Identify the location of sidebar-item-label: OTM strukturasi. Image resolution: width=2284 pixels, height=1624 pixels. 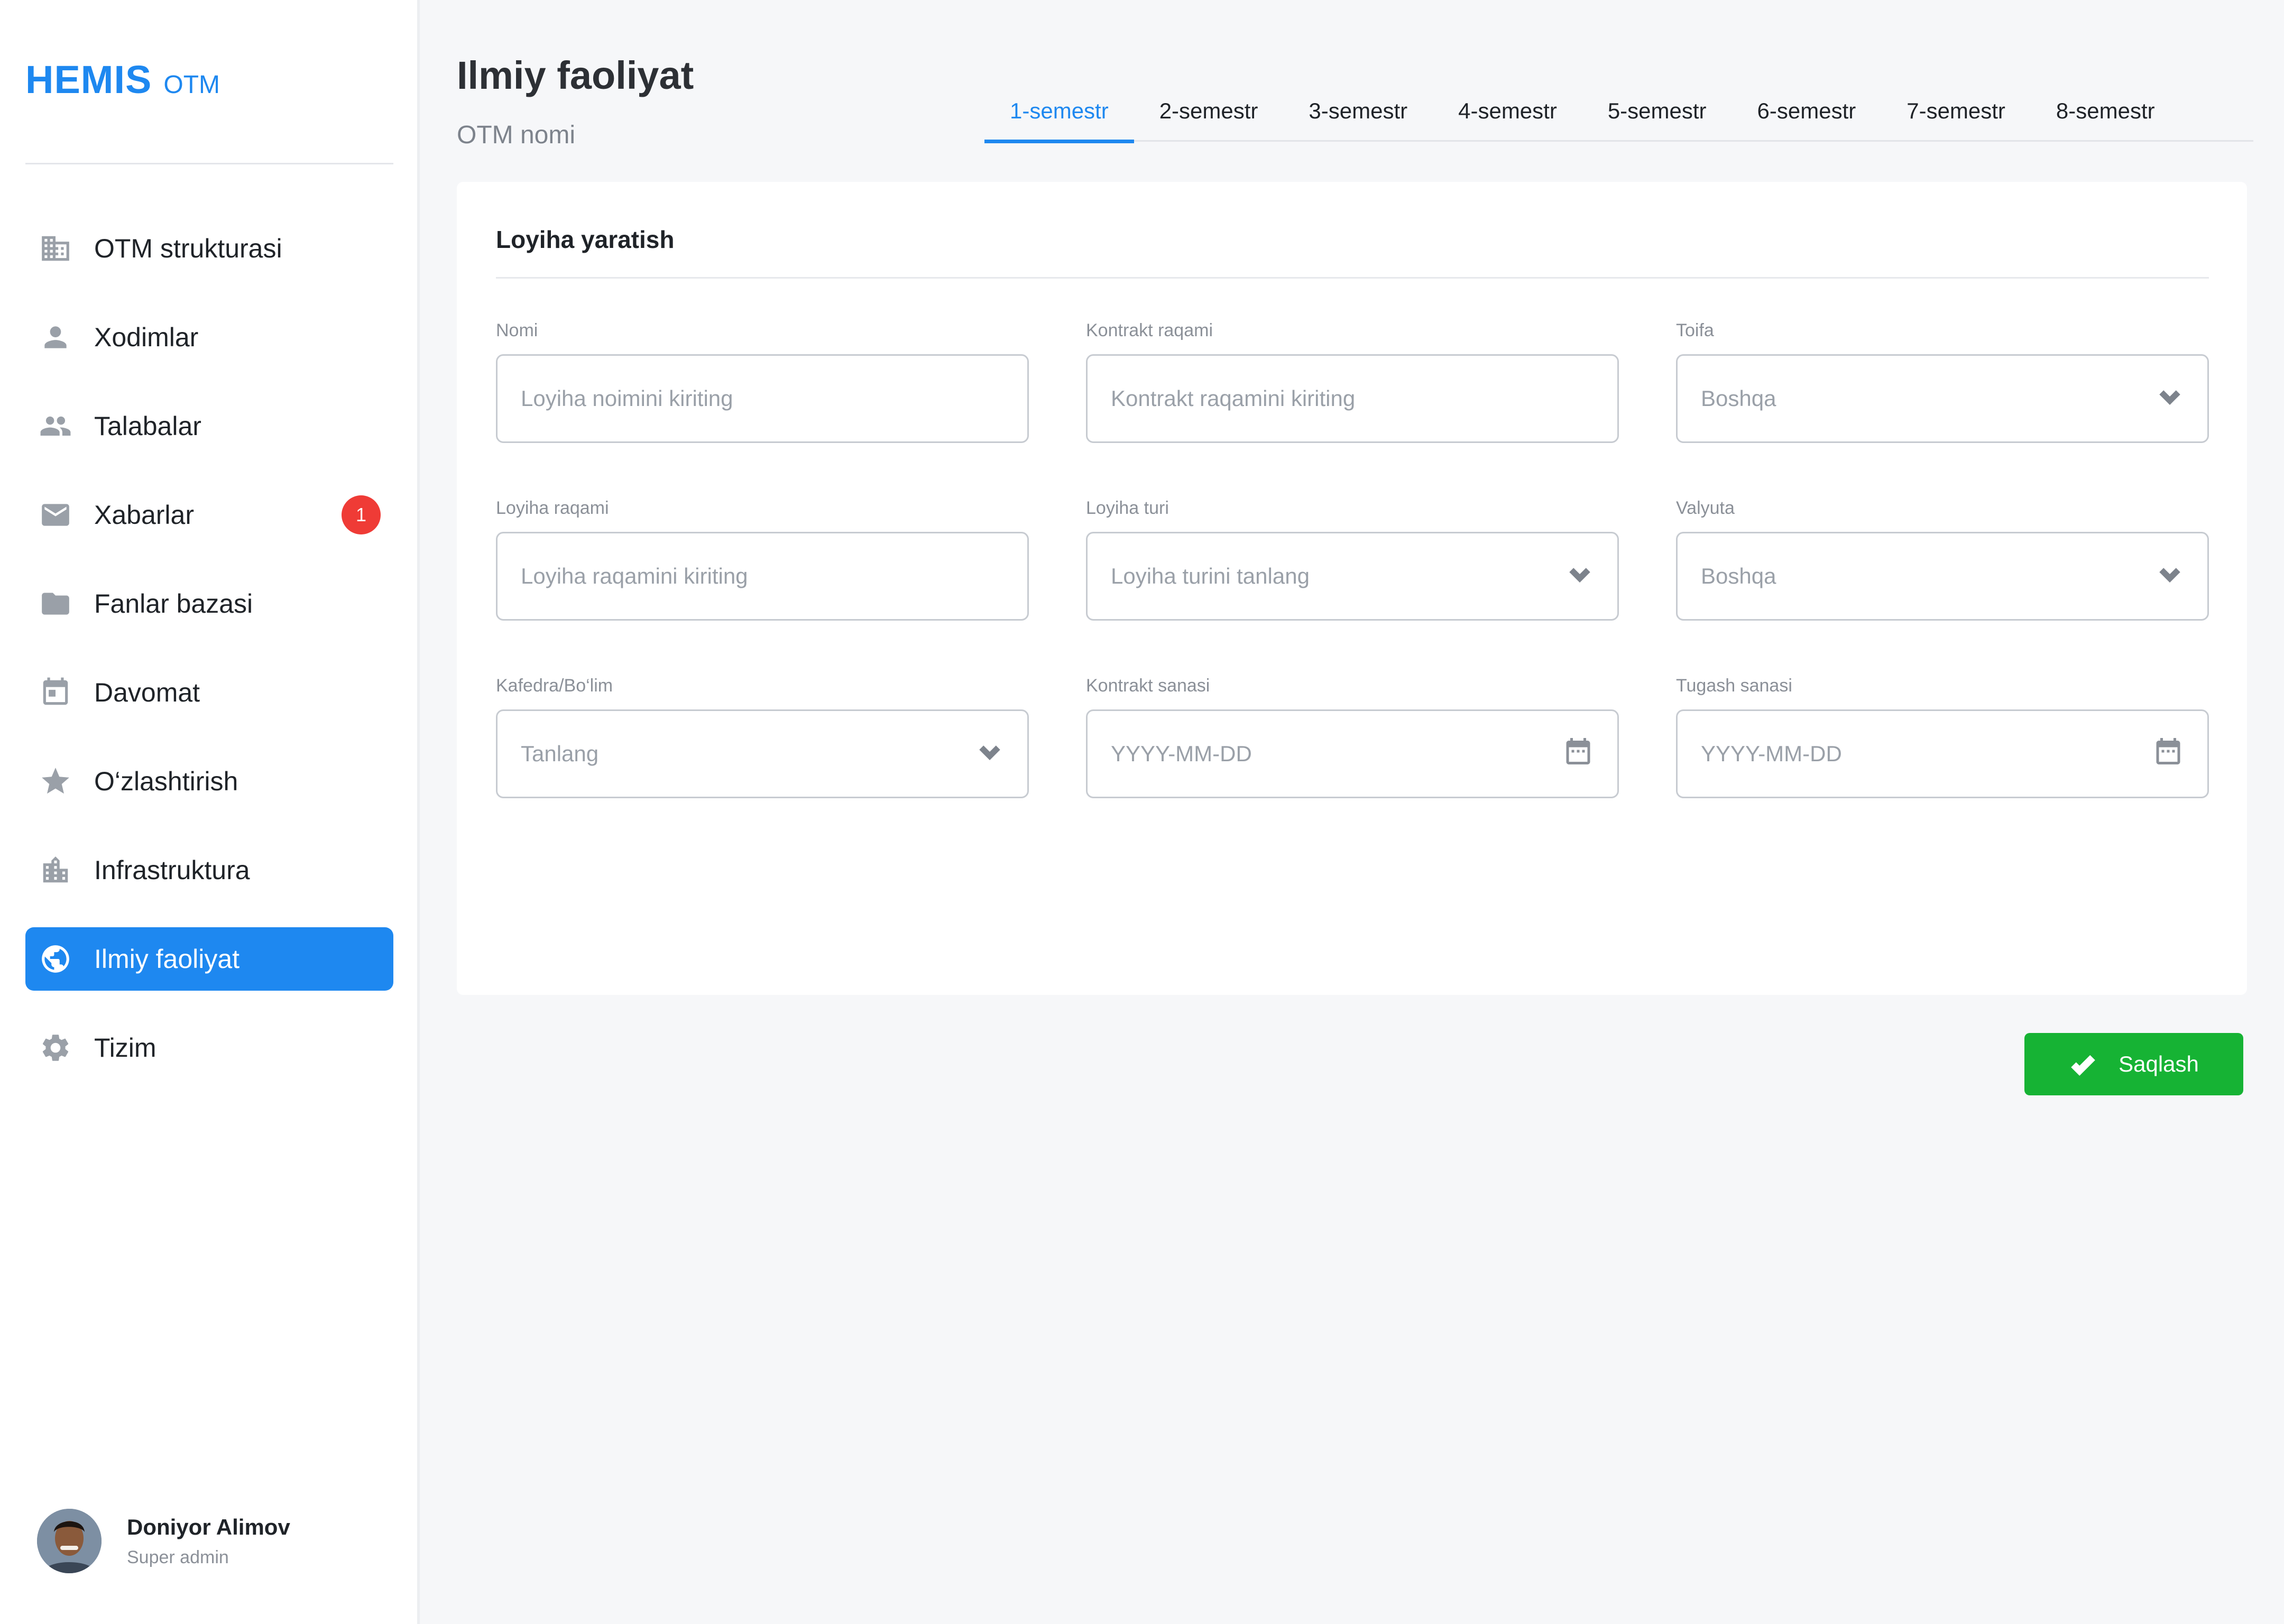
(188, 248).